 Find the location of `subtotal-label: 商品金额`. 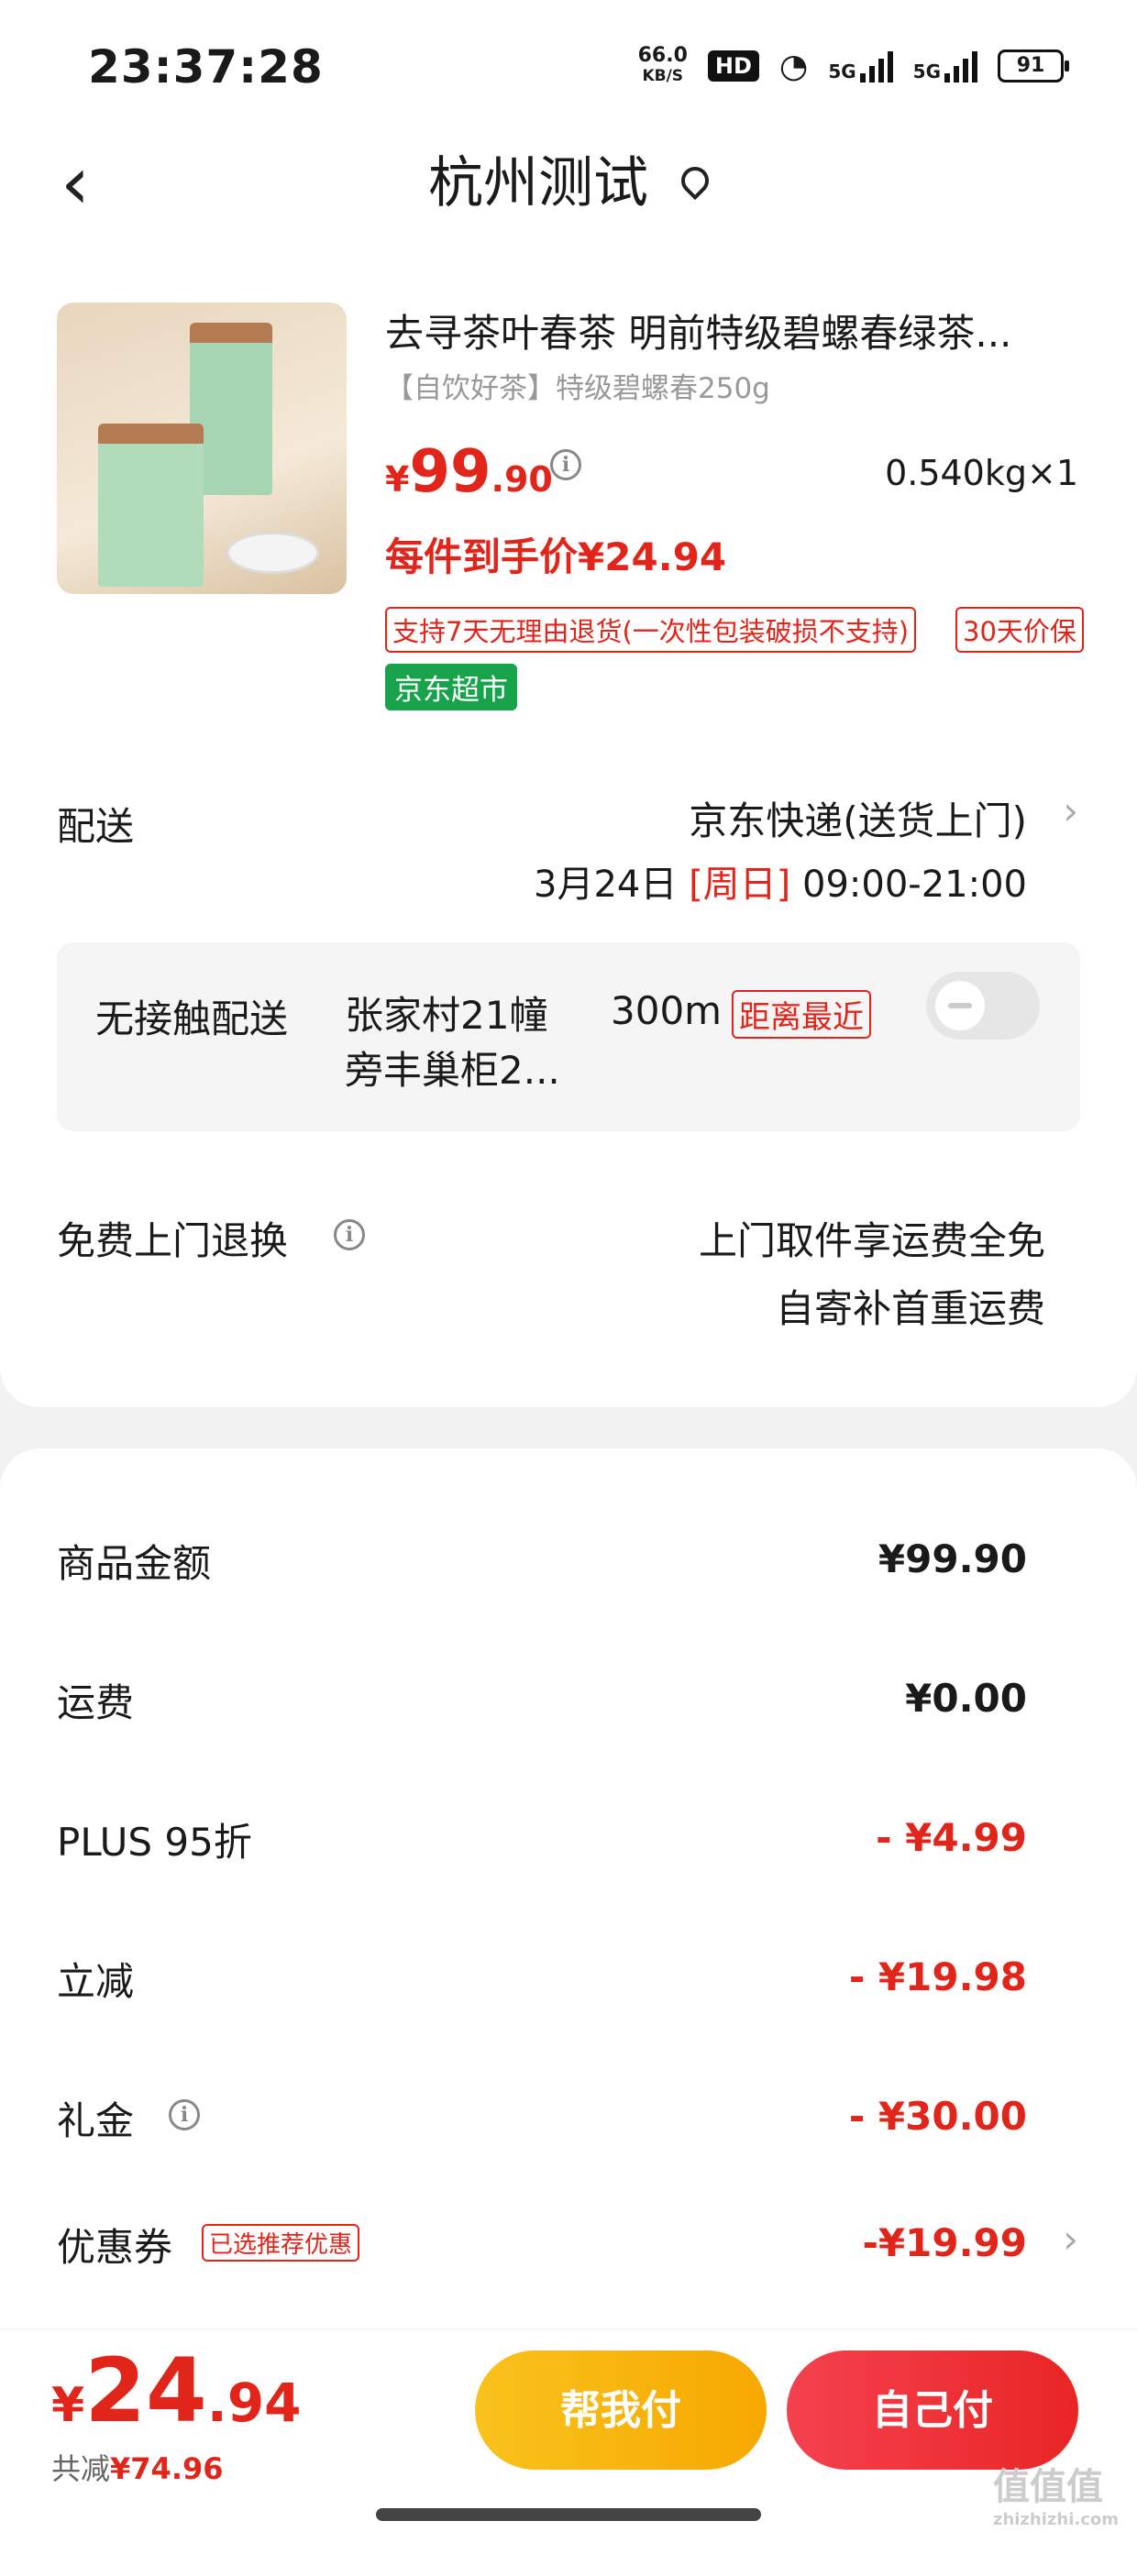

subtotal-label: 商品金额 is located at coordinates (134, 1563).